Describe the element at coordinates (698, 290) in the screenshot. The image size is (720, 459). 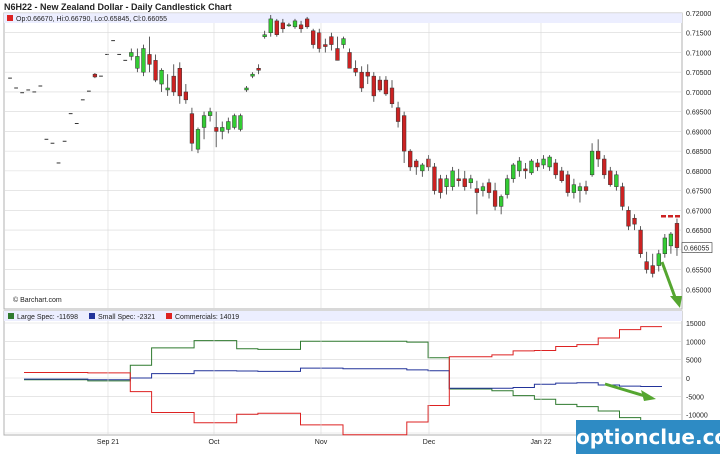
I see `price-tick-label: 0.65000` at that location.